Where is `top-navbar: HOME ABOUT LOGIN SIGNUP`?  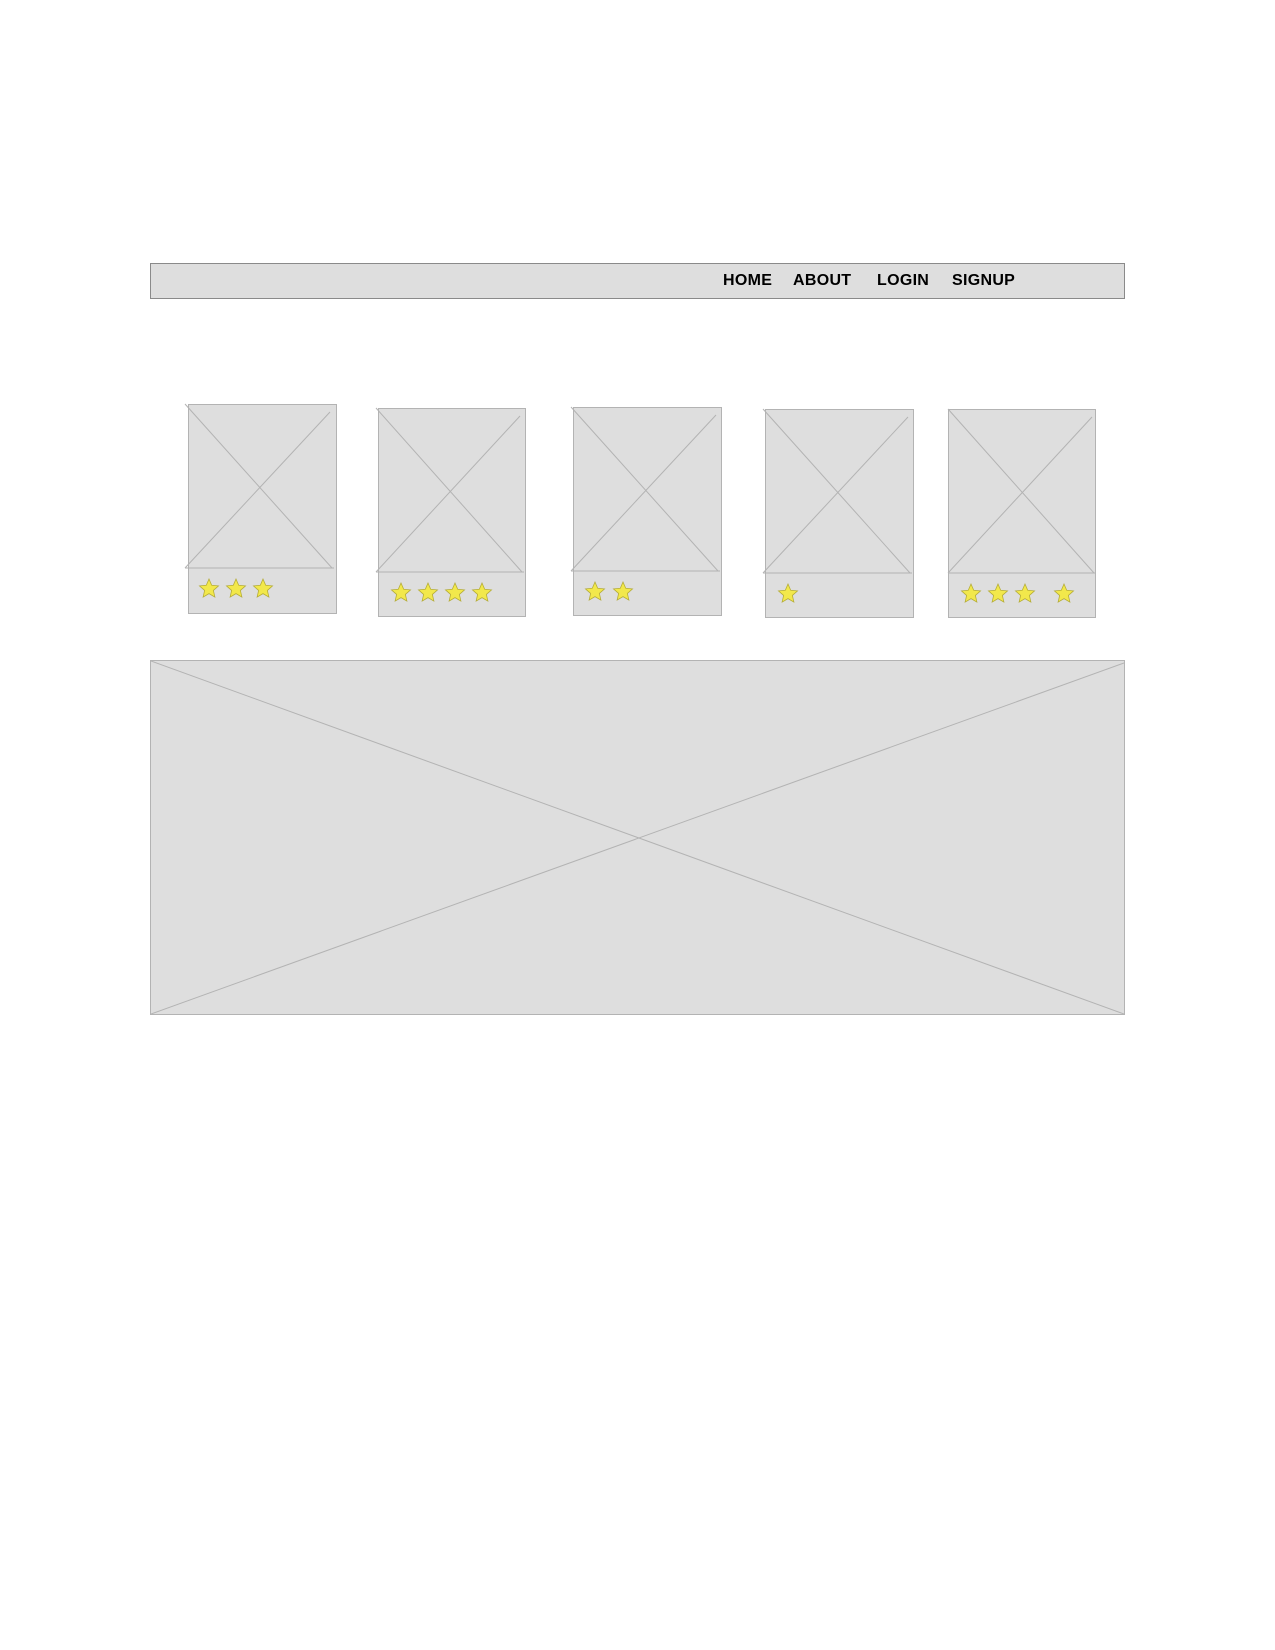
top-navbar: HOME ABOUT LOGIN SIGNUP is located at coordinates (637, 281).